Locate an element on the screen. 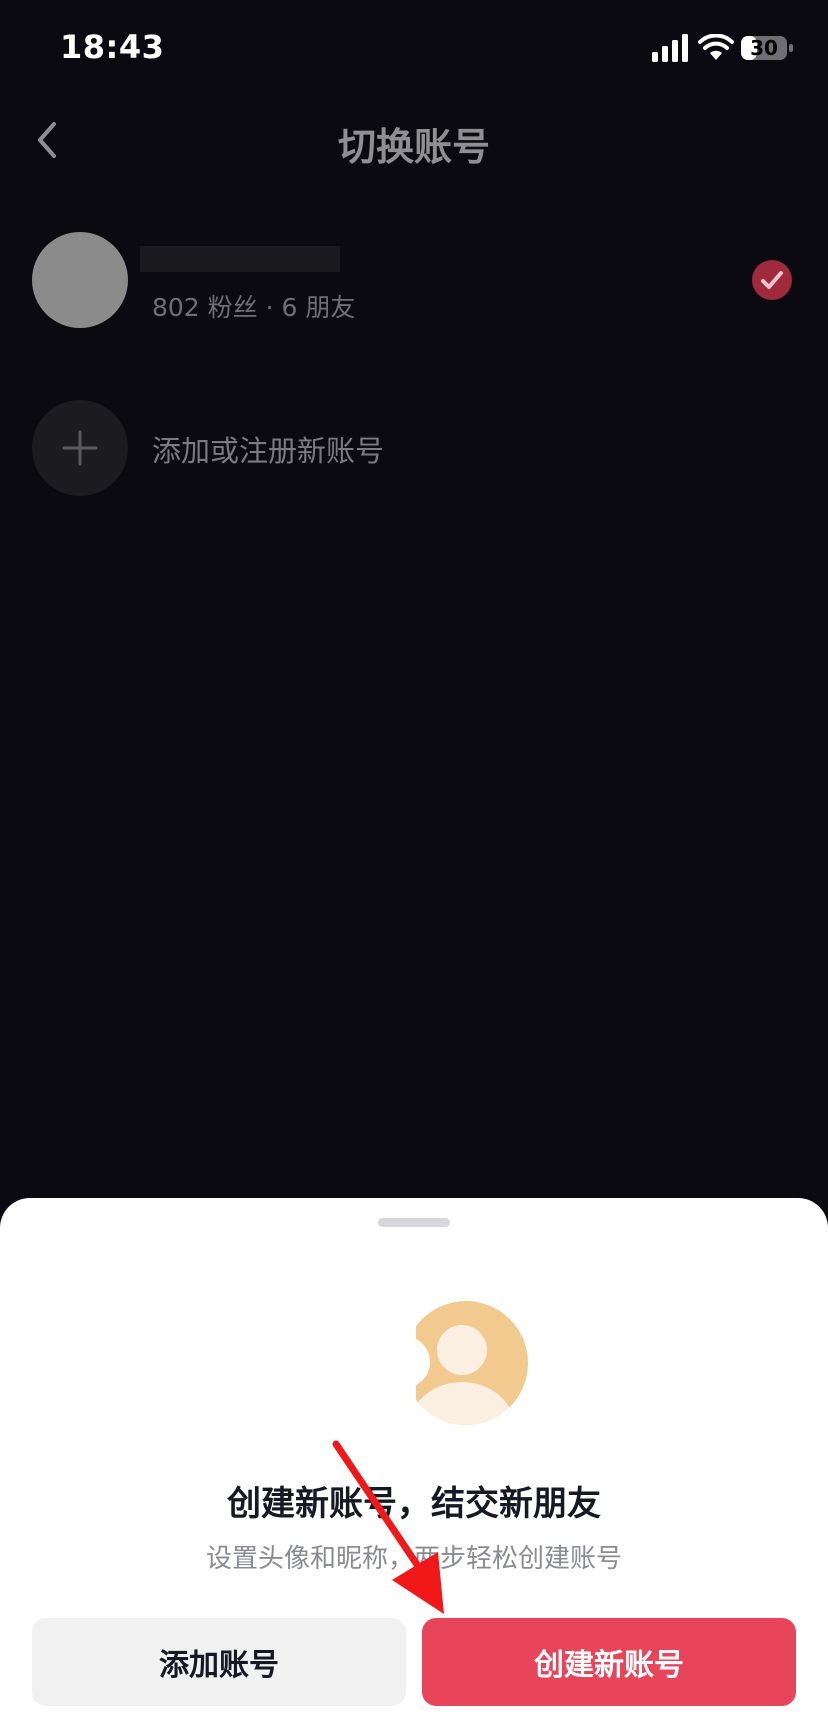 Image resolution: width=828 pixels, height=1716 pixels. add-account-button: 添加账号 is located at coordinates (219, 1662).